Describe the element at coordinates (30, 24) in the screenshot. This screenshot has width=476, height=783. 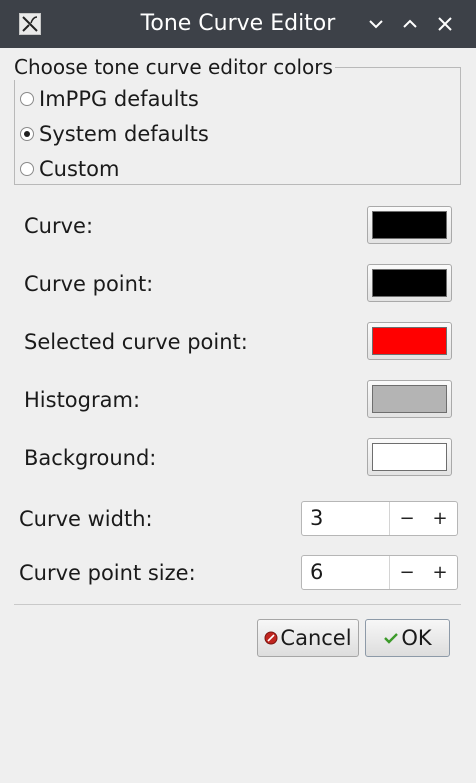
I see `app-logo-icon` at that location.